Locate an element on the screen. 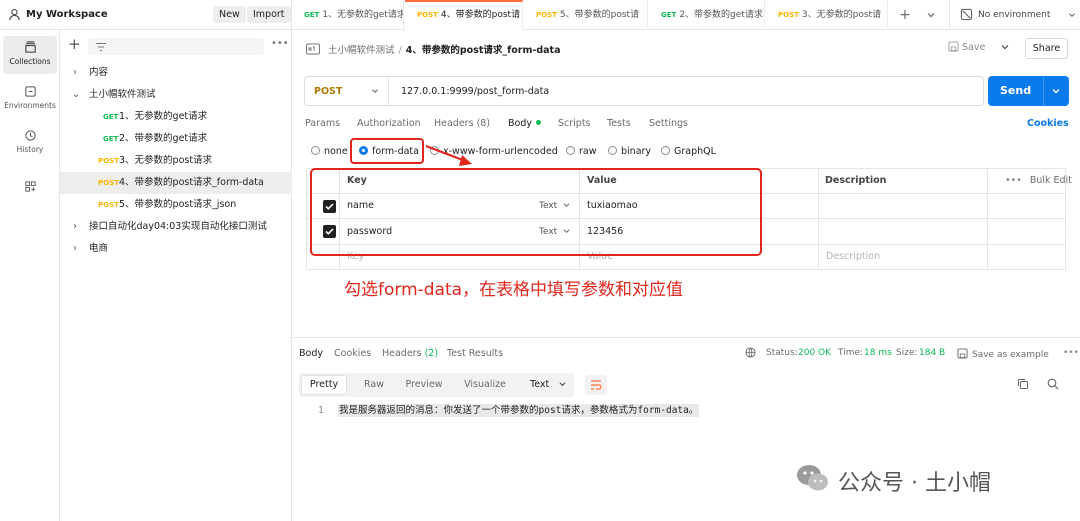 The width and height of the screenshot is (1080, 521). time-label: Time: is located at coordinates (851, 353).